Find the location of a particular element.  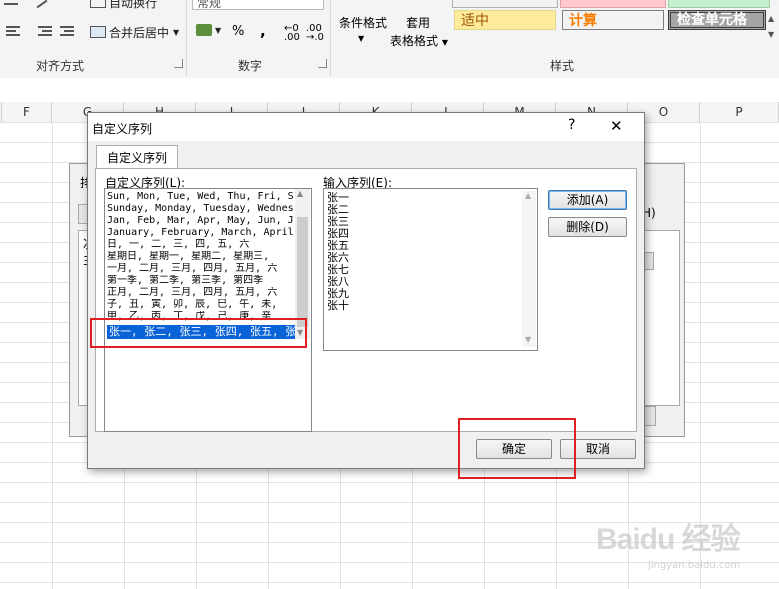

add-button: 添加(A) is located at coordinates (587, 200).